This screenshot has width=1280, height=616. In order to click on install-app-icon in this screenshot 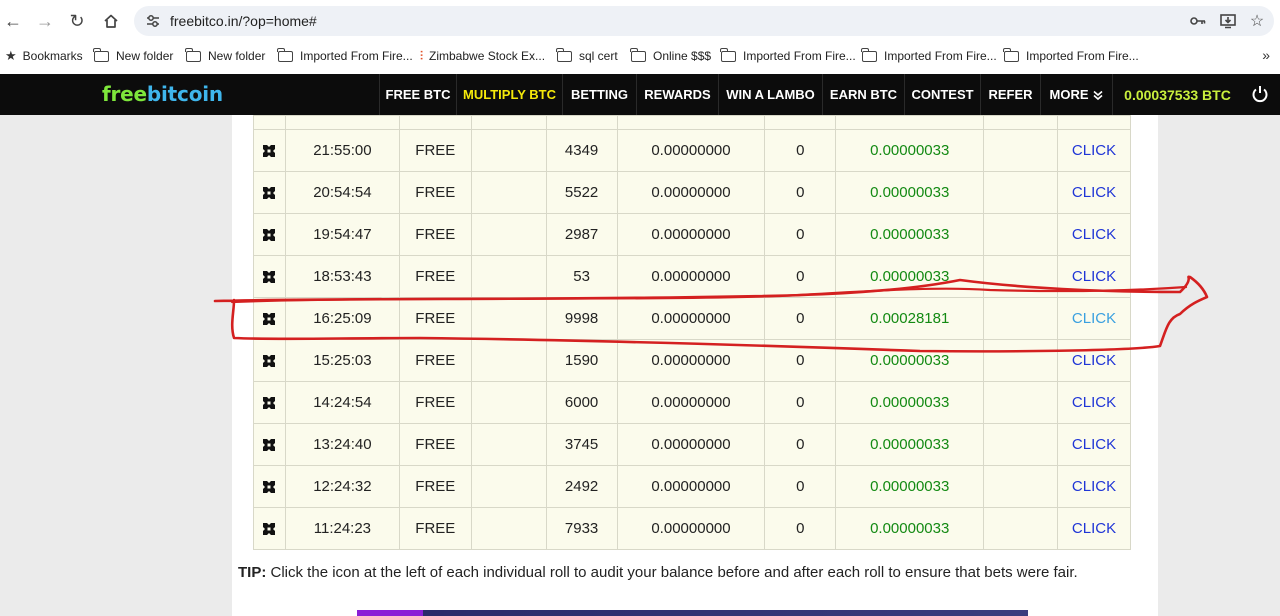, I will do `click(1228, 21)`.